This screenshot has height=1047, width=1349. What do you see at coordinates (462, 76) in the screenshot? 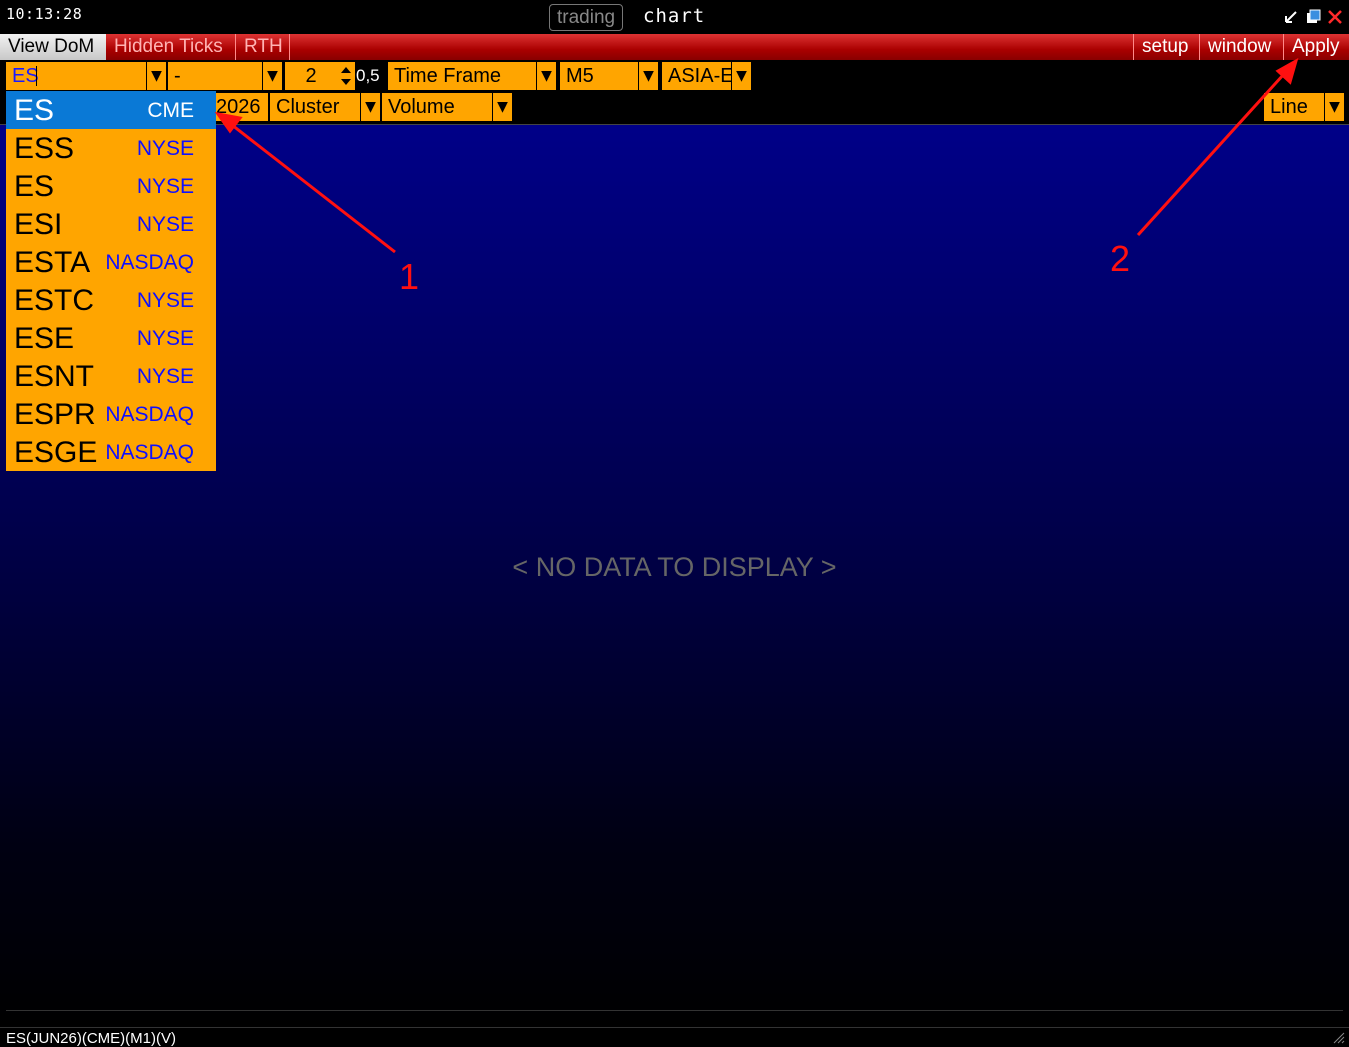
I see `timeframe-label: Time Frame` at bounding box center [462, 76].